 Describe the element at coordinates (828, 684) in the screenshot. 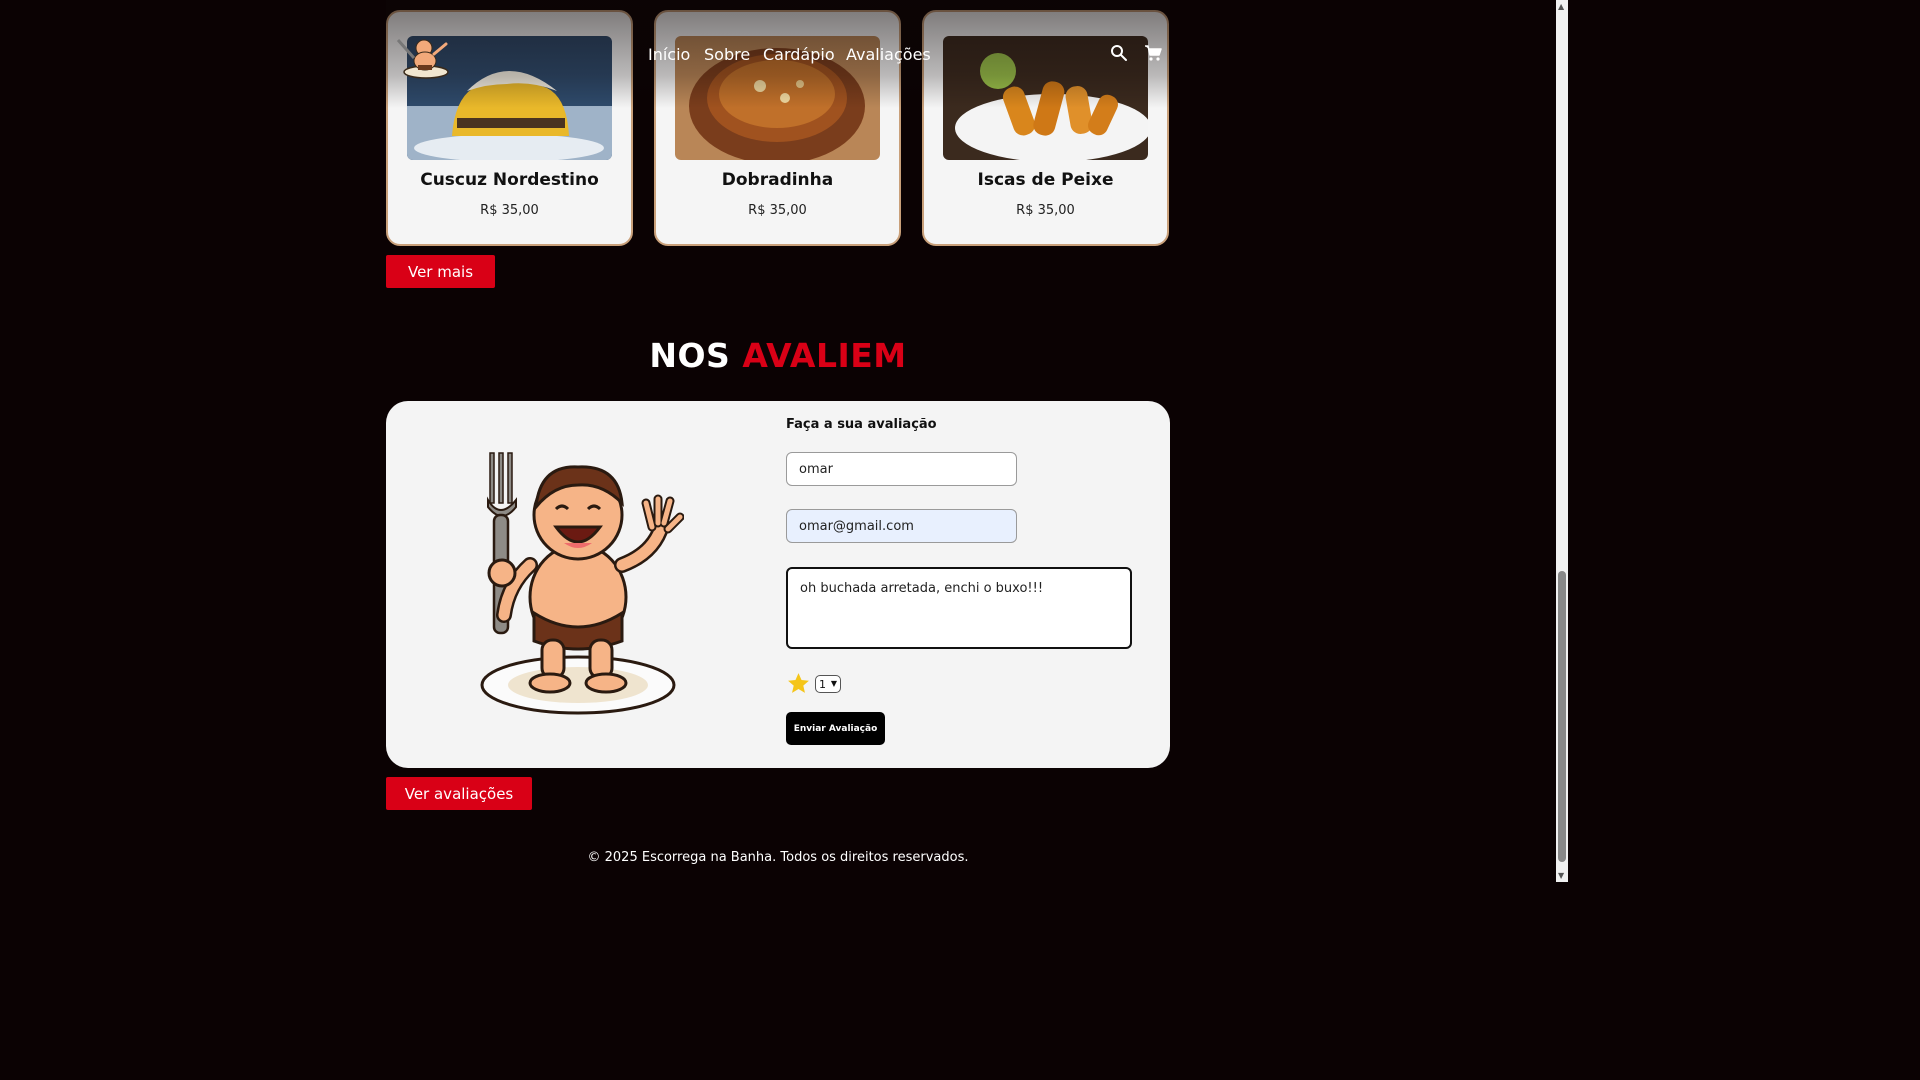

I see `rating-select: 1 ▼` at that location.